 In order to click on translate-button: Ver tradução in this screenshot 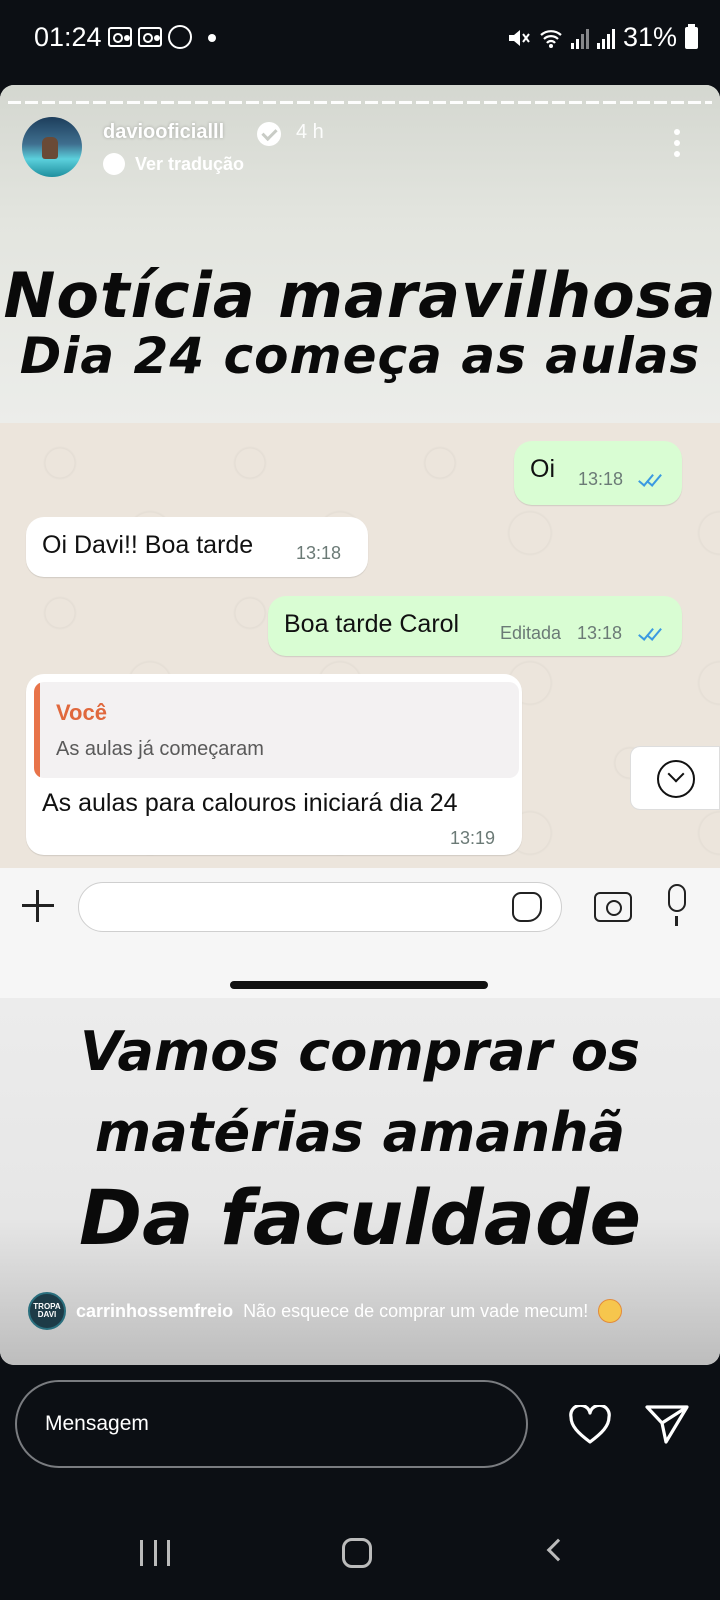, I will do `click(173, 164)`.